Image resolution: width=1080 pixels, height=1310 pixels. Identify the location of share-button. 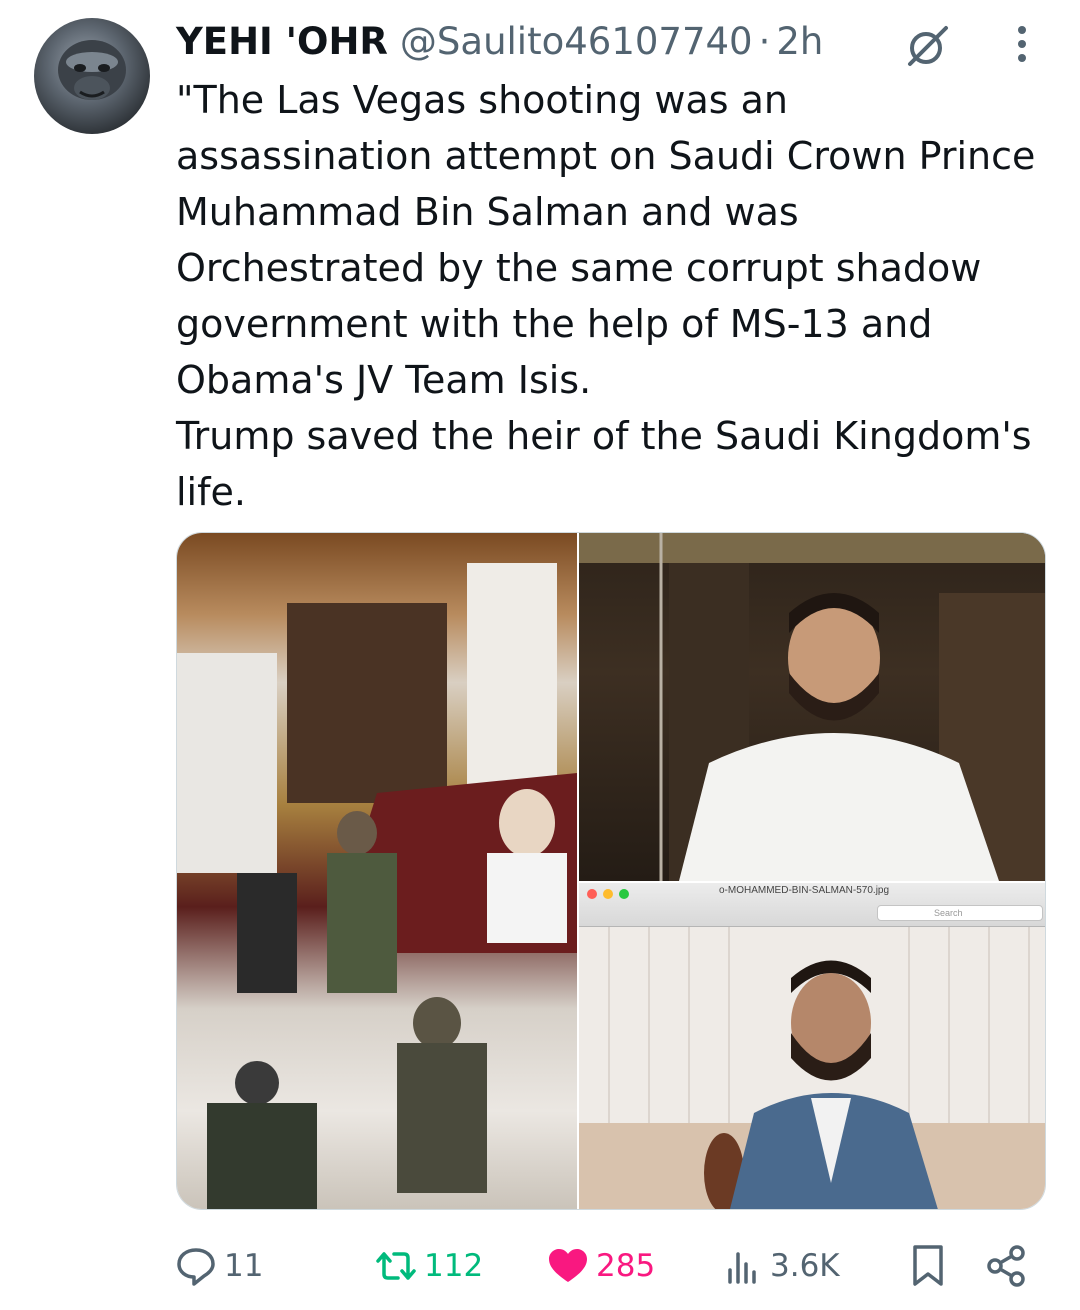
(1006, 1266).